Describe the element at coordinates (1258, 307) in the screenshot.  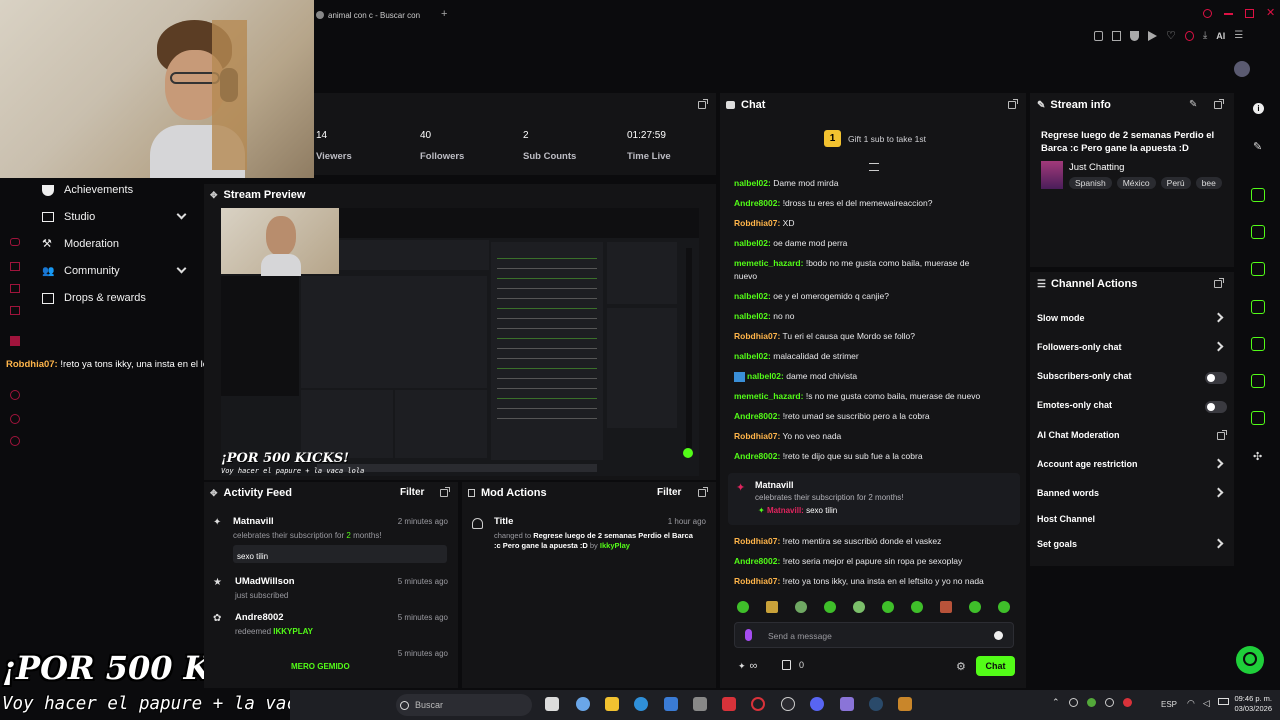
I see `chat-bubble-icon` at that location.